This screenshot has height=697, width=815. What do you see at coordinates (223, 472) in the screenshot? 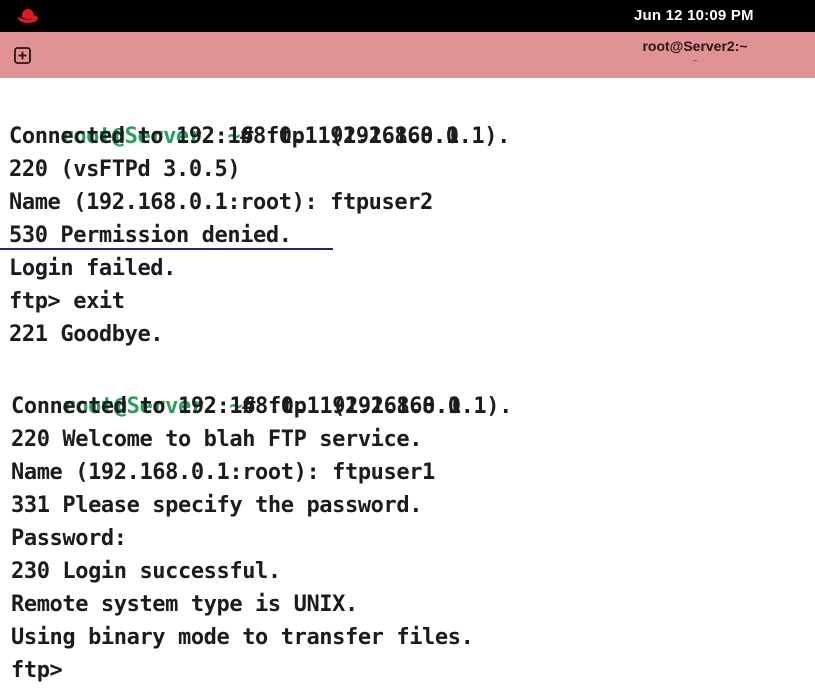
I see `output-line: Name (192.168.0.1:root): ftpuser1` at bounding box center [223, 472].